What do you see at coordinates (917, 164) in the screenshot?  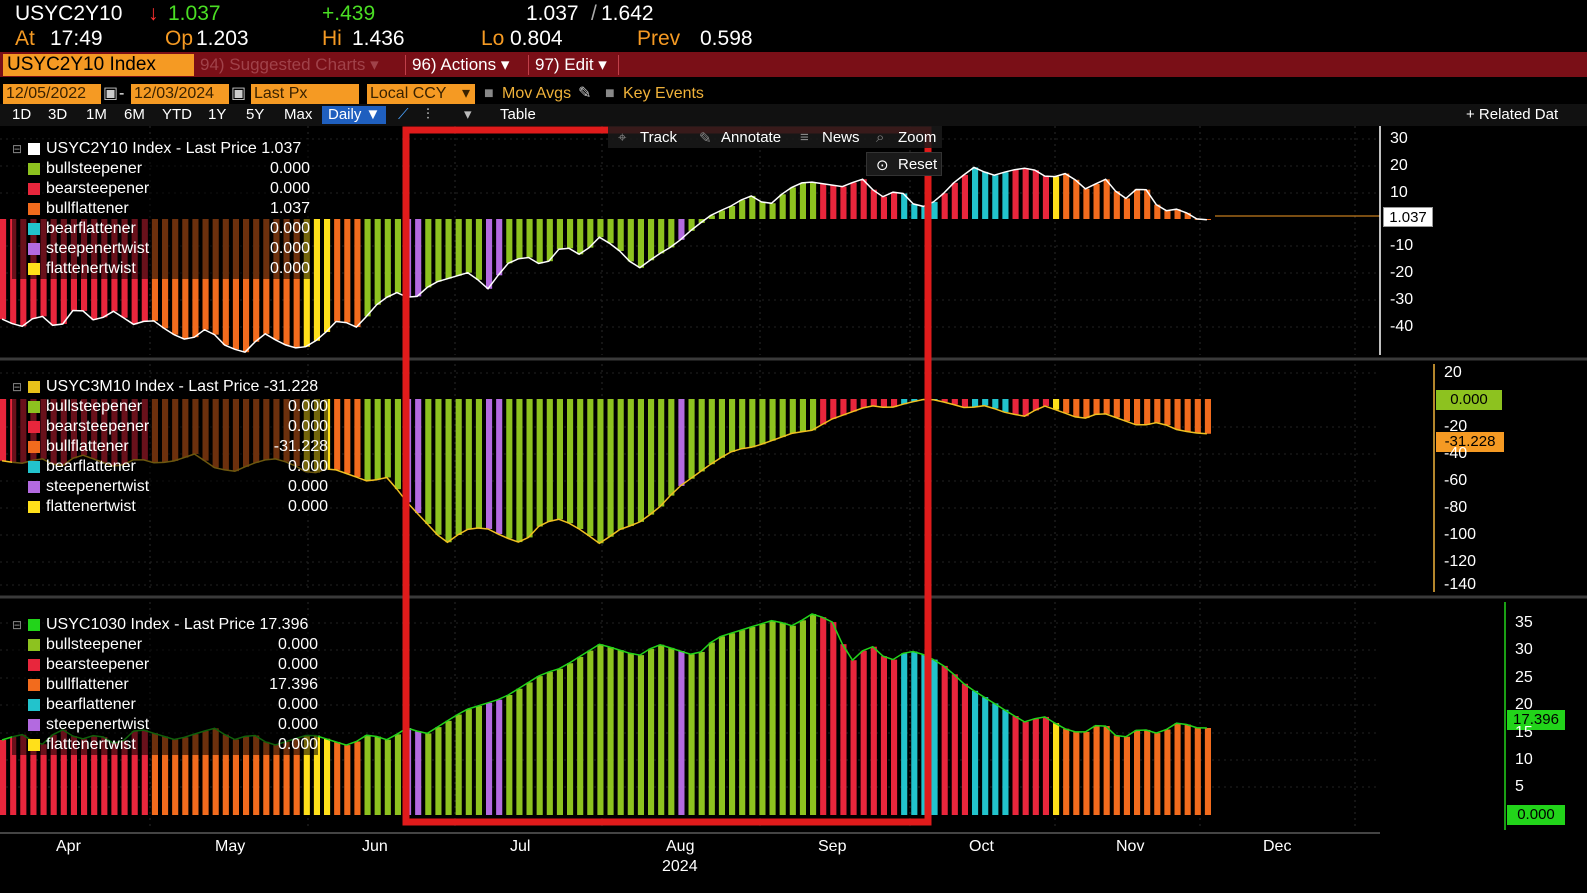 I see `reset-button: Reset` at bounding box center [917, 164].